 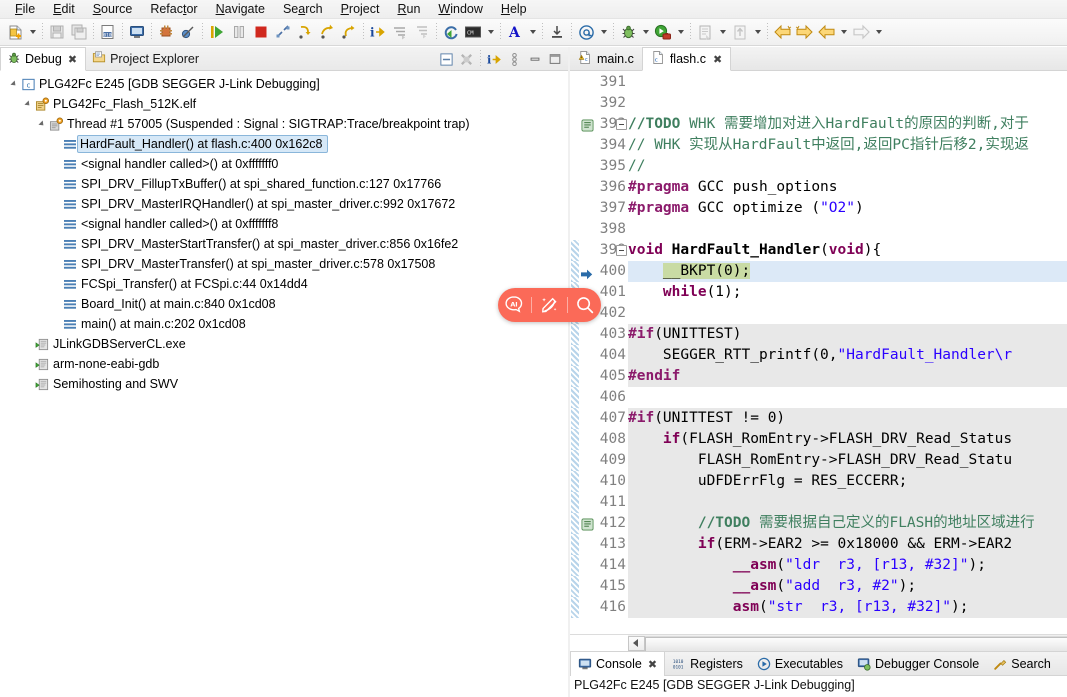 What do you see at coordinates (847, 460) in the screenshot?
I see `code-line: FLASH_RomEntry->FLASH_DRV_Read_Statu` at bounding box center [847, 460].